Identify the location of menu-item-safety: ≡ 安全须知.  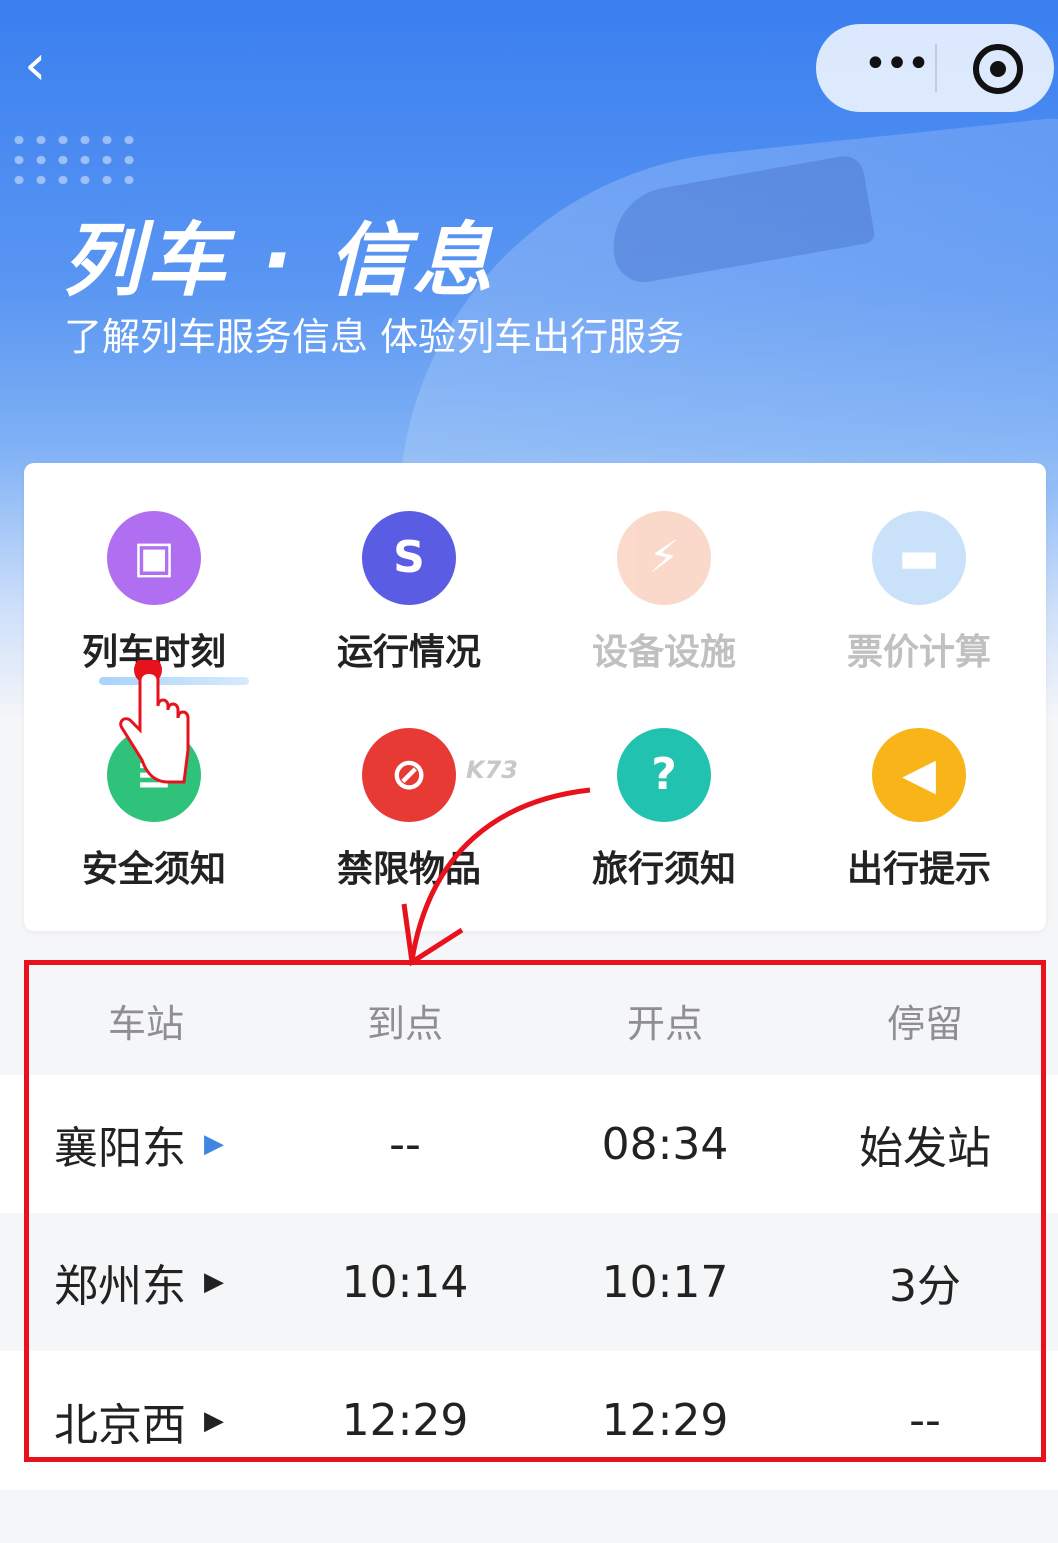
(154, 823).